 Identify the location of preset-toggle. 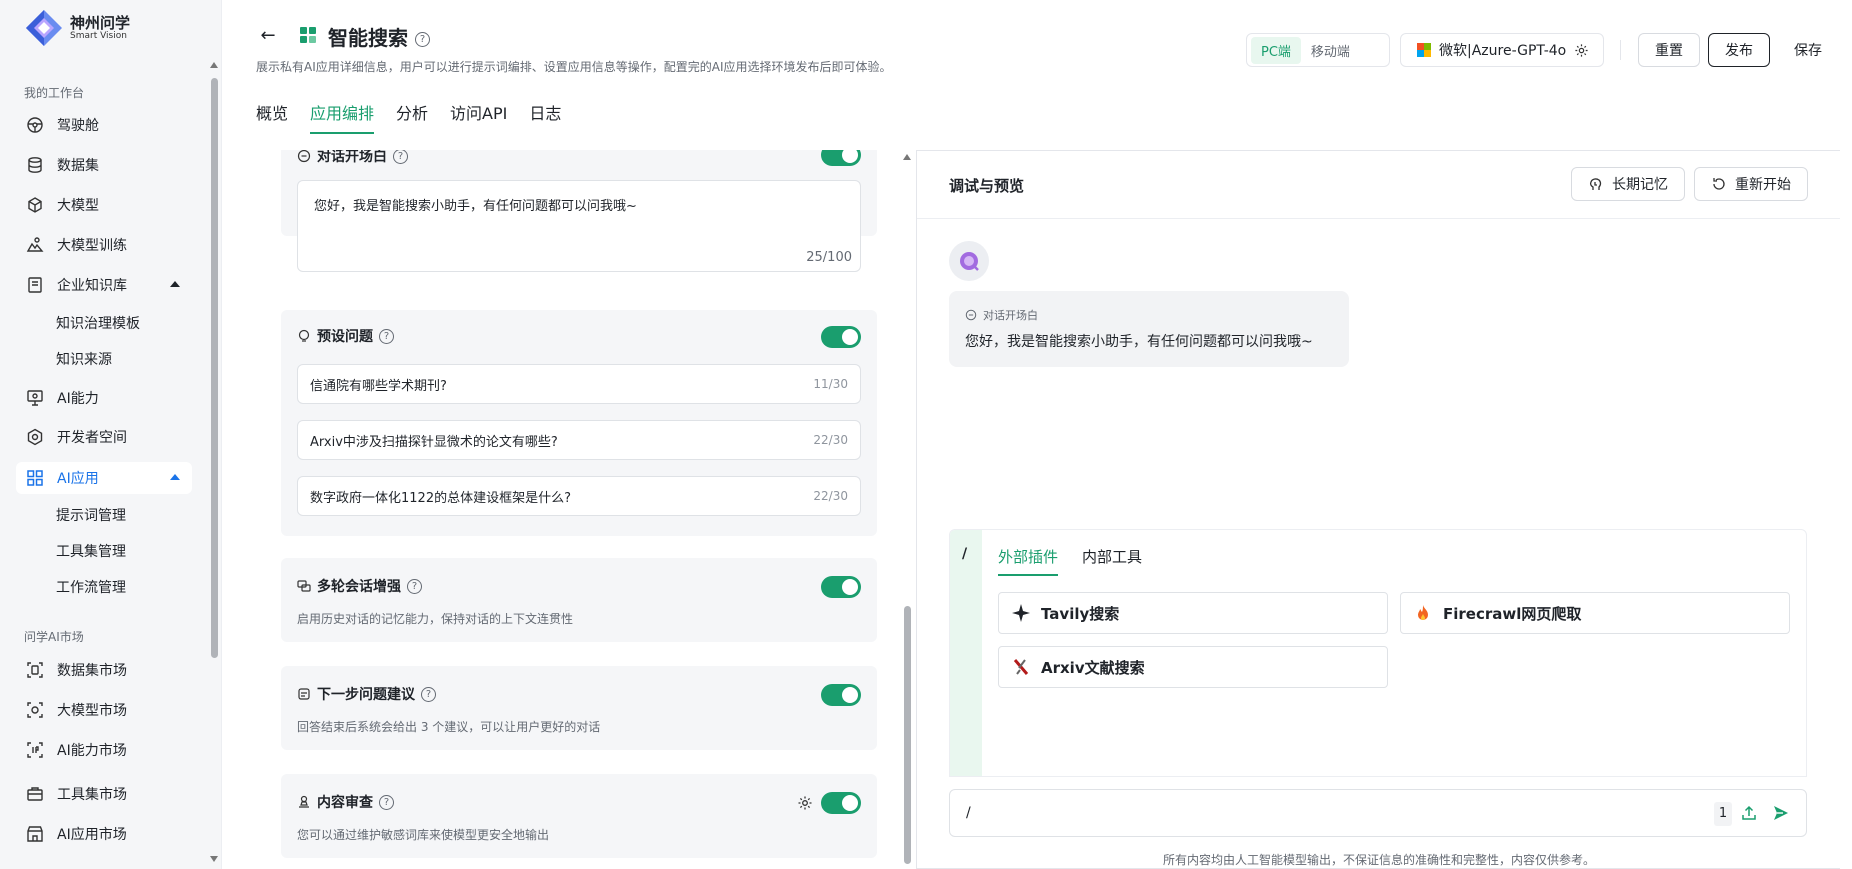
(841, 337).